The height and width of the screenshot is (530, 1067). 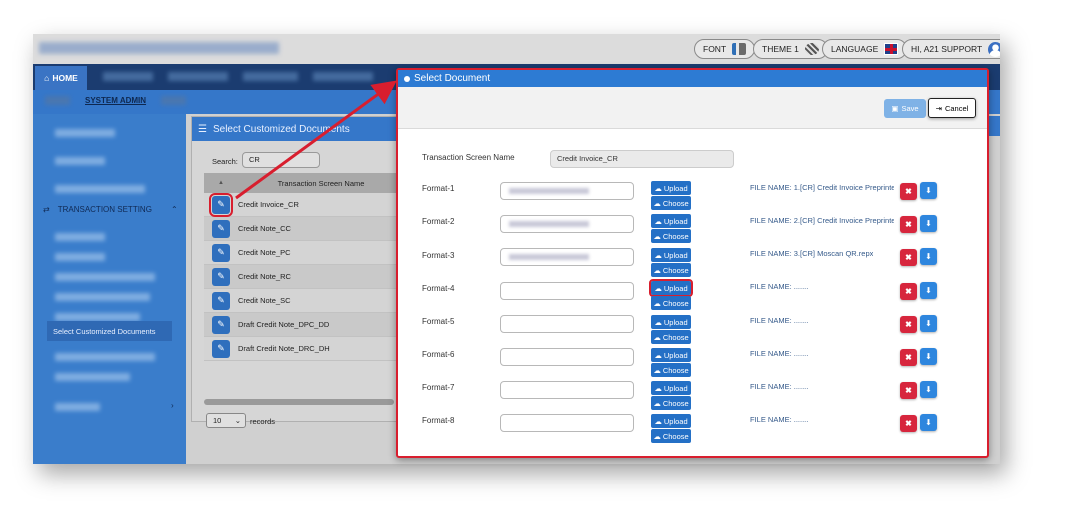 I want to click on table-row: ✎ Credit Note_PC, so click(x=304, y=253).